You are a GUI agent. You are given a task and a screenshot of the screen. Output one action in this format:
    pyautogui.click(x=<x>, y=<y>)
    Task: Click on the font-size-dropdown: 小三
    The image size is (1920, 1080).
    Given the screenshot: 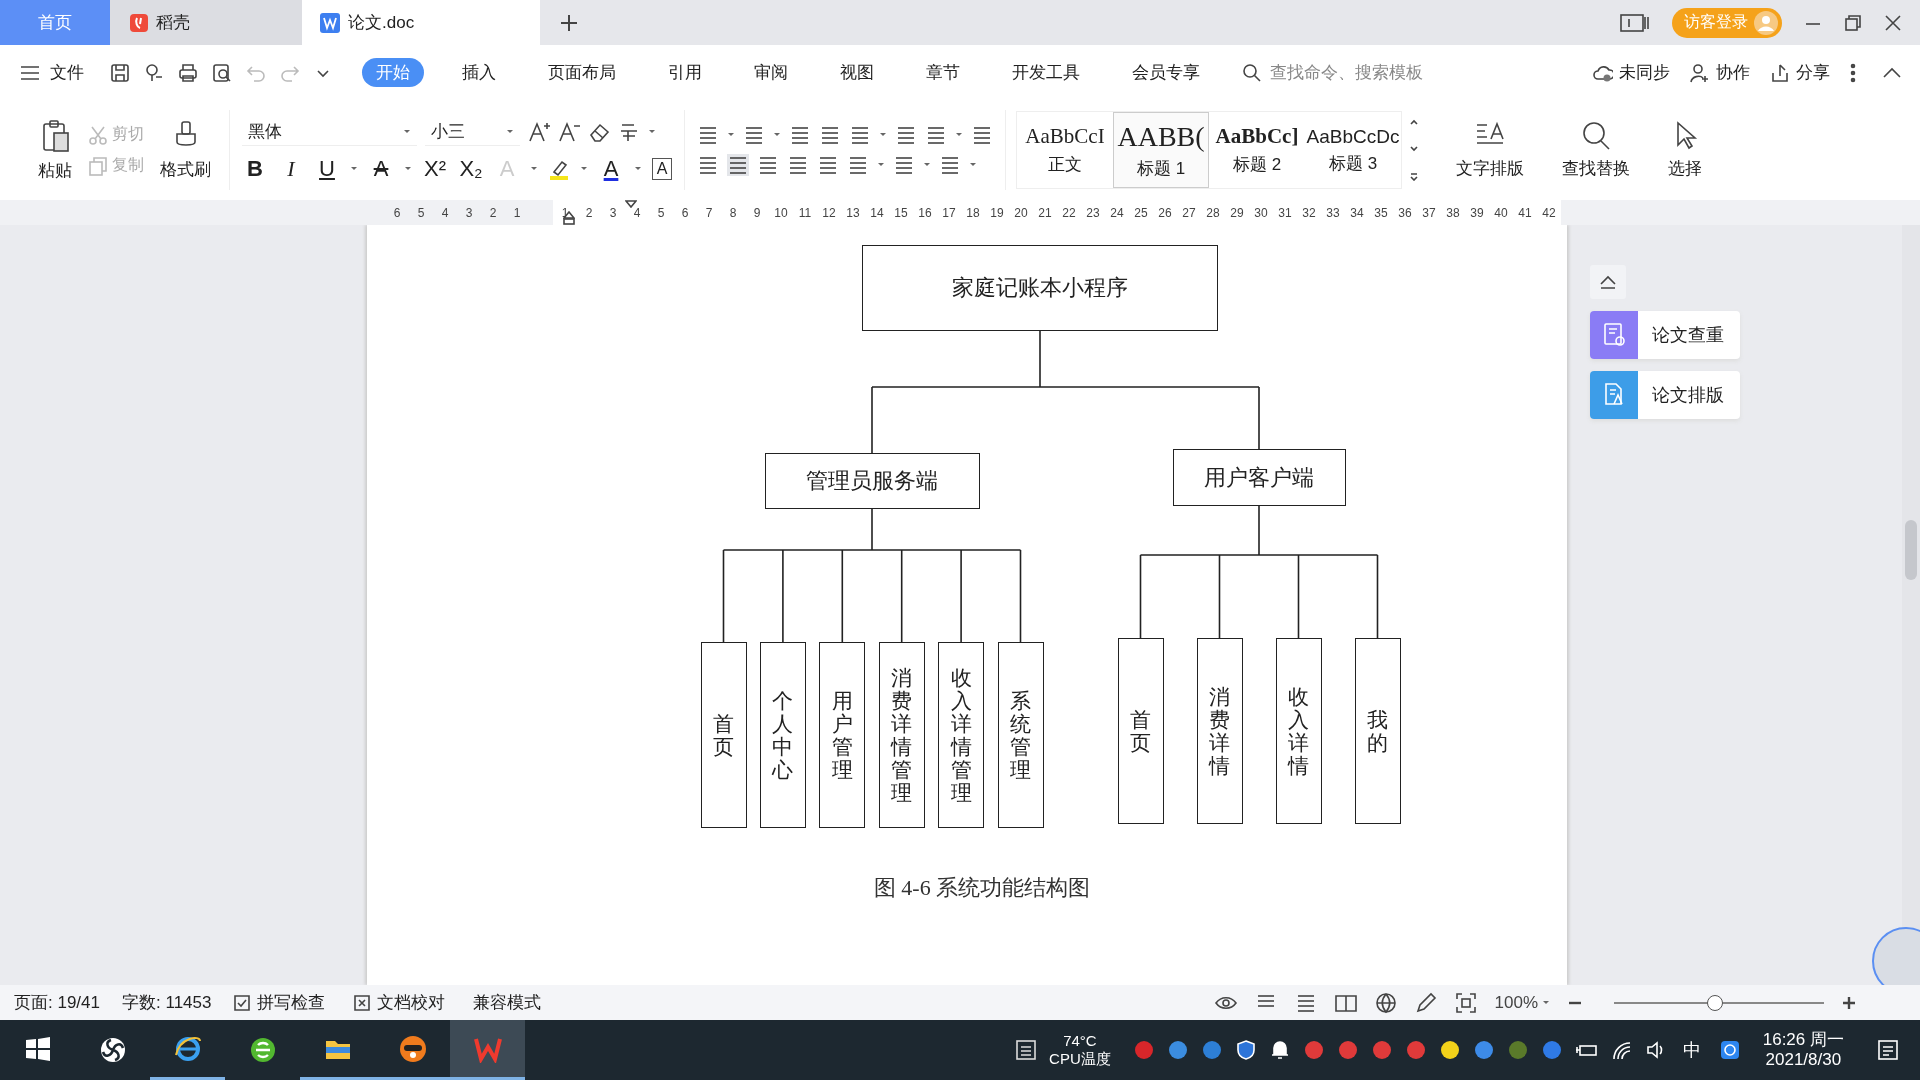 What is the action you would take?
    pyautogui.click(x=472, y=132)
    